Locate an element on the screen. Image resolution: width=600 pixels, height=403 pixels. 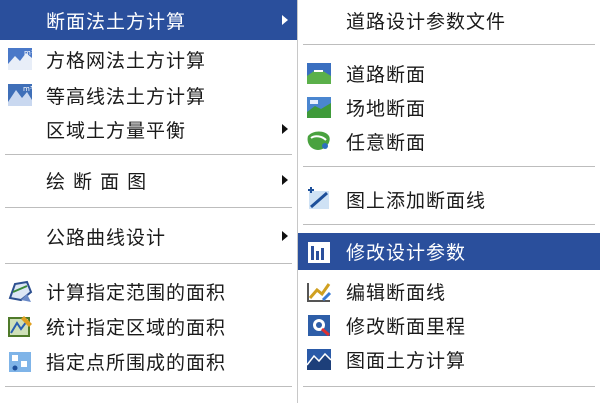
menu-item-road-curve: 公路曲线设计 is located at coordinates (148, 236).